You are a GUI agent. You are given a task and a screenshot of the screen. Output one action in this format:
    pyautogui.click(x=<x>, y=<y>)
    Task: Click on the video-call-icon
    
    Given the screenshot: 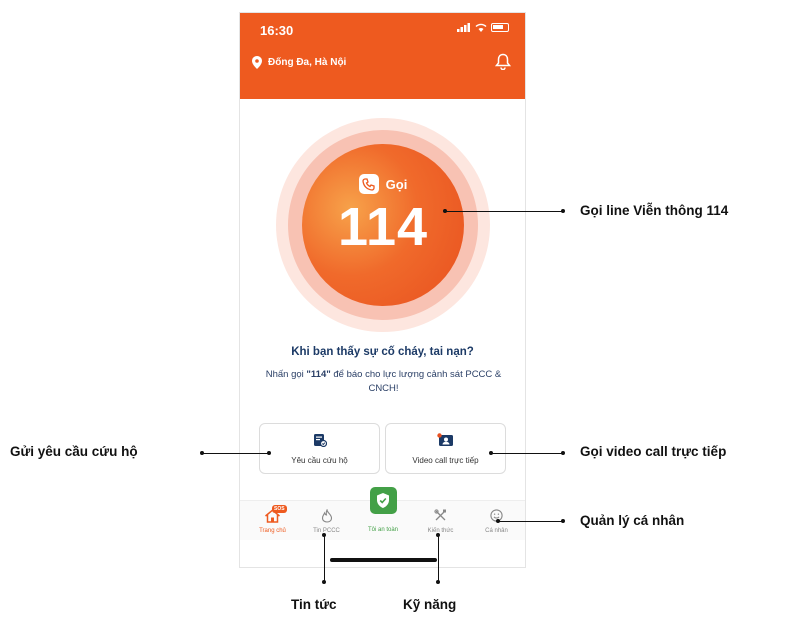 What is the action you would take?
    pyautogui.click(x=444, y=439)
    